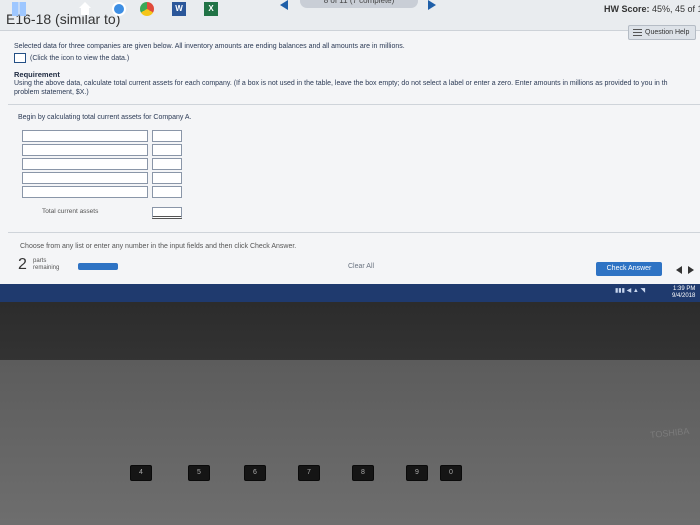  Describe the element at coordinates (141, 473) in the screenshot. I see `keyboard-key: 4` at that location.